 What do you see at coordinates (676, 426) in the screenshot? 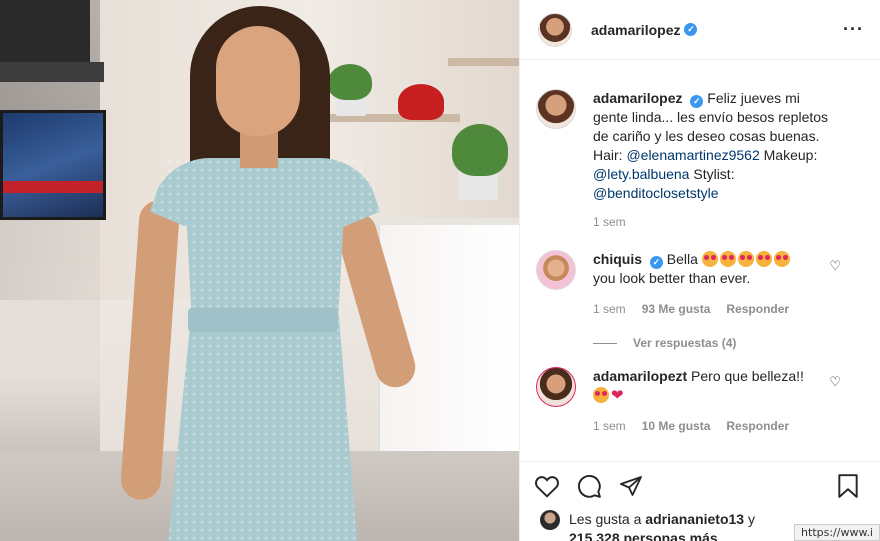
I see `comment-likes: 10 Me gusta` at bounding box center [676, 426].